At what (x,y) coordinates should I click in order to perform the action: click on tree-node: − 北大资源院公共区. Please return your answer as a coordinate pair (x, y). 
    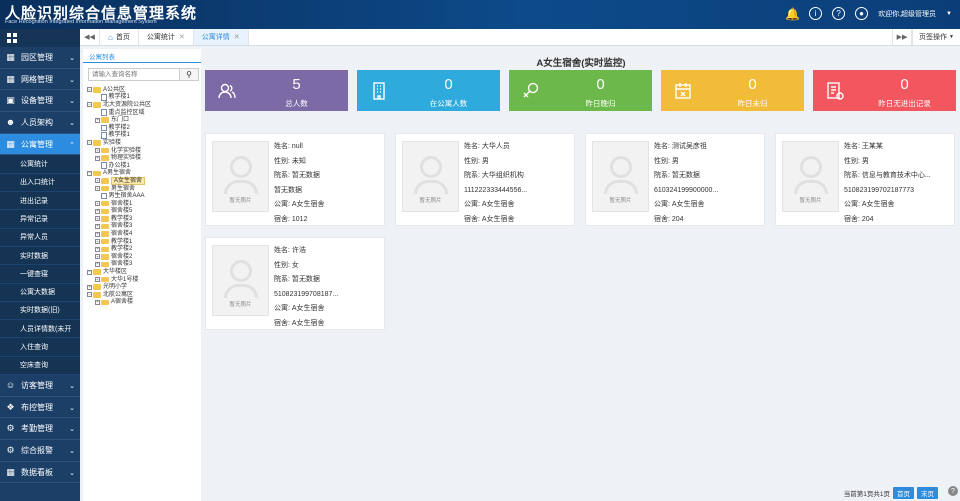
    Looking at the image, I should click on (143, 105).